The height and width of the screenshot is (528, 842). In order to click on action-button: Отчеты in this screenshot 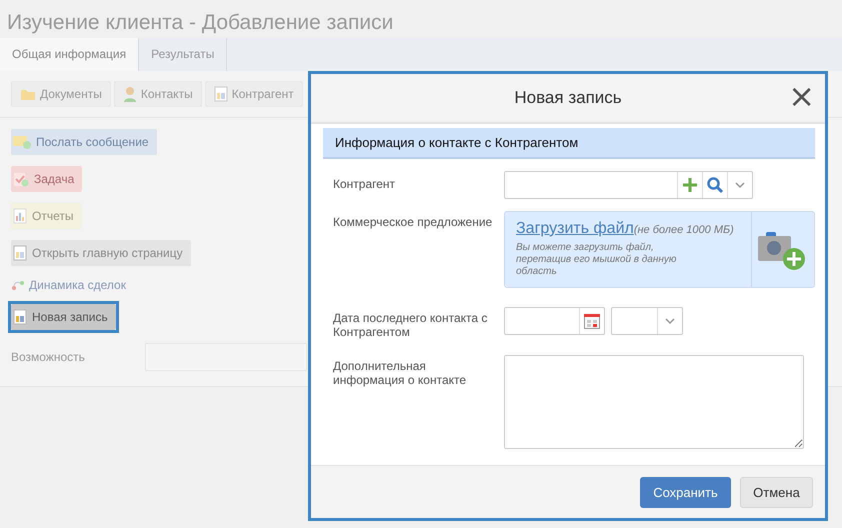, I will do `click(46, 216)`.